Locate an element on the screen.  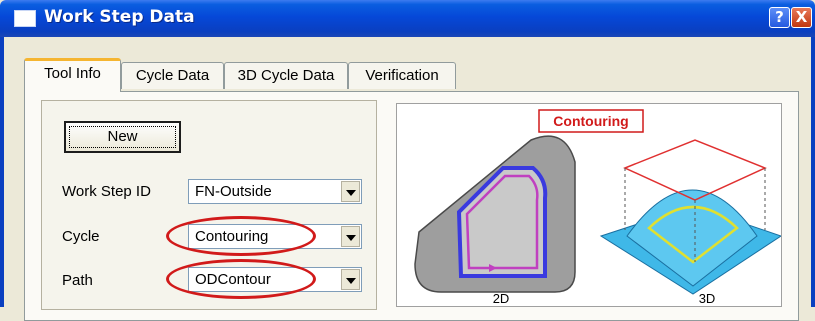
tab-verification: Verification is located at coordinates (402, 75).